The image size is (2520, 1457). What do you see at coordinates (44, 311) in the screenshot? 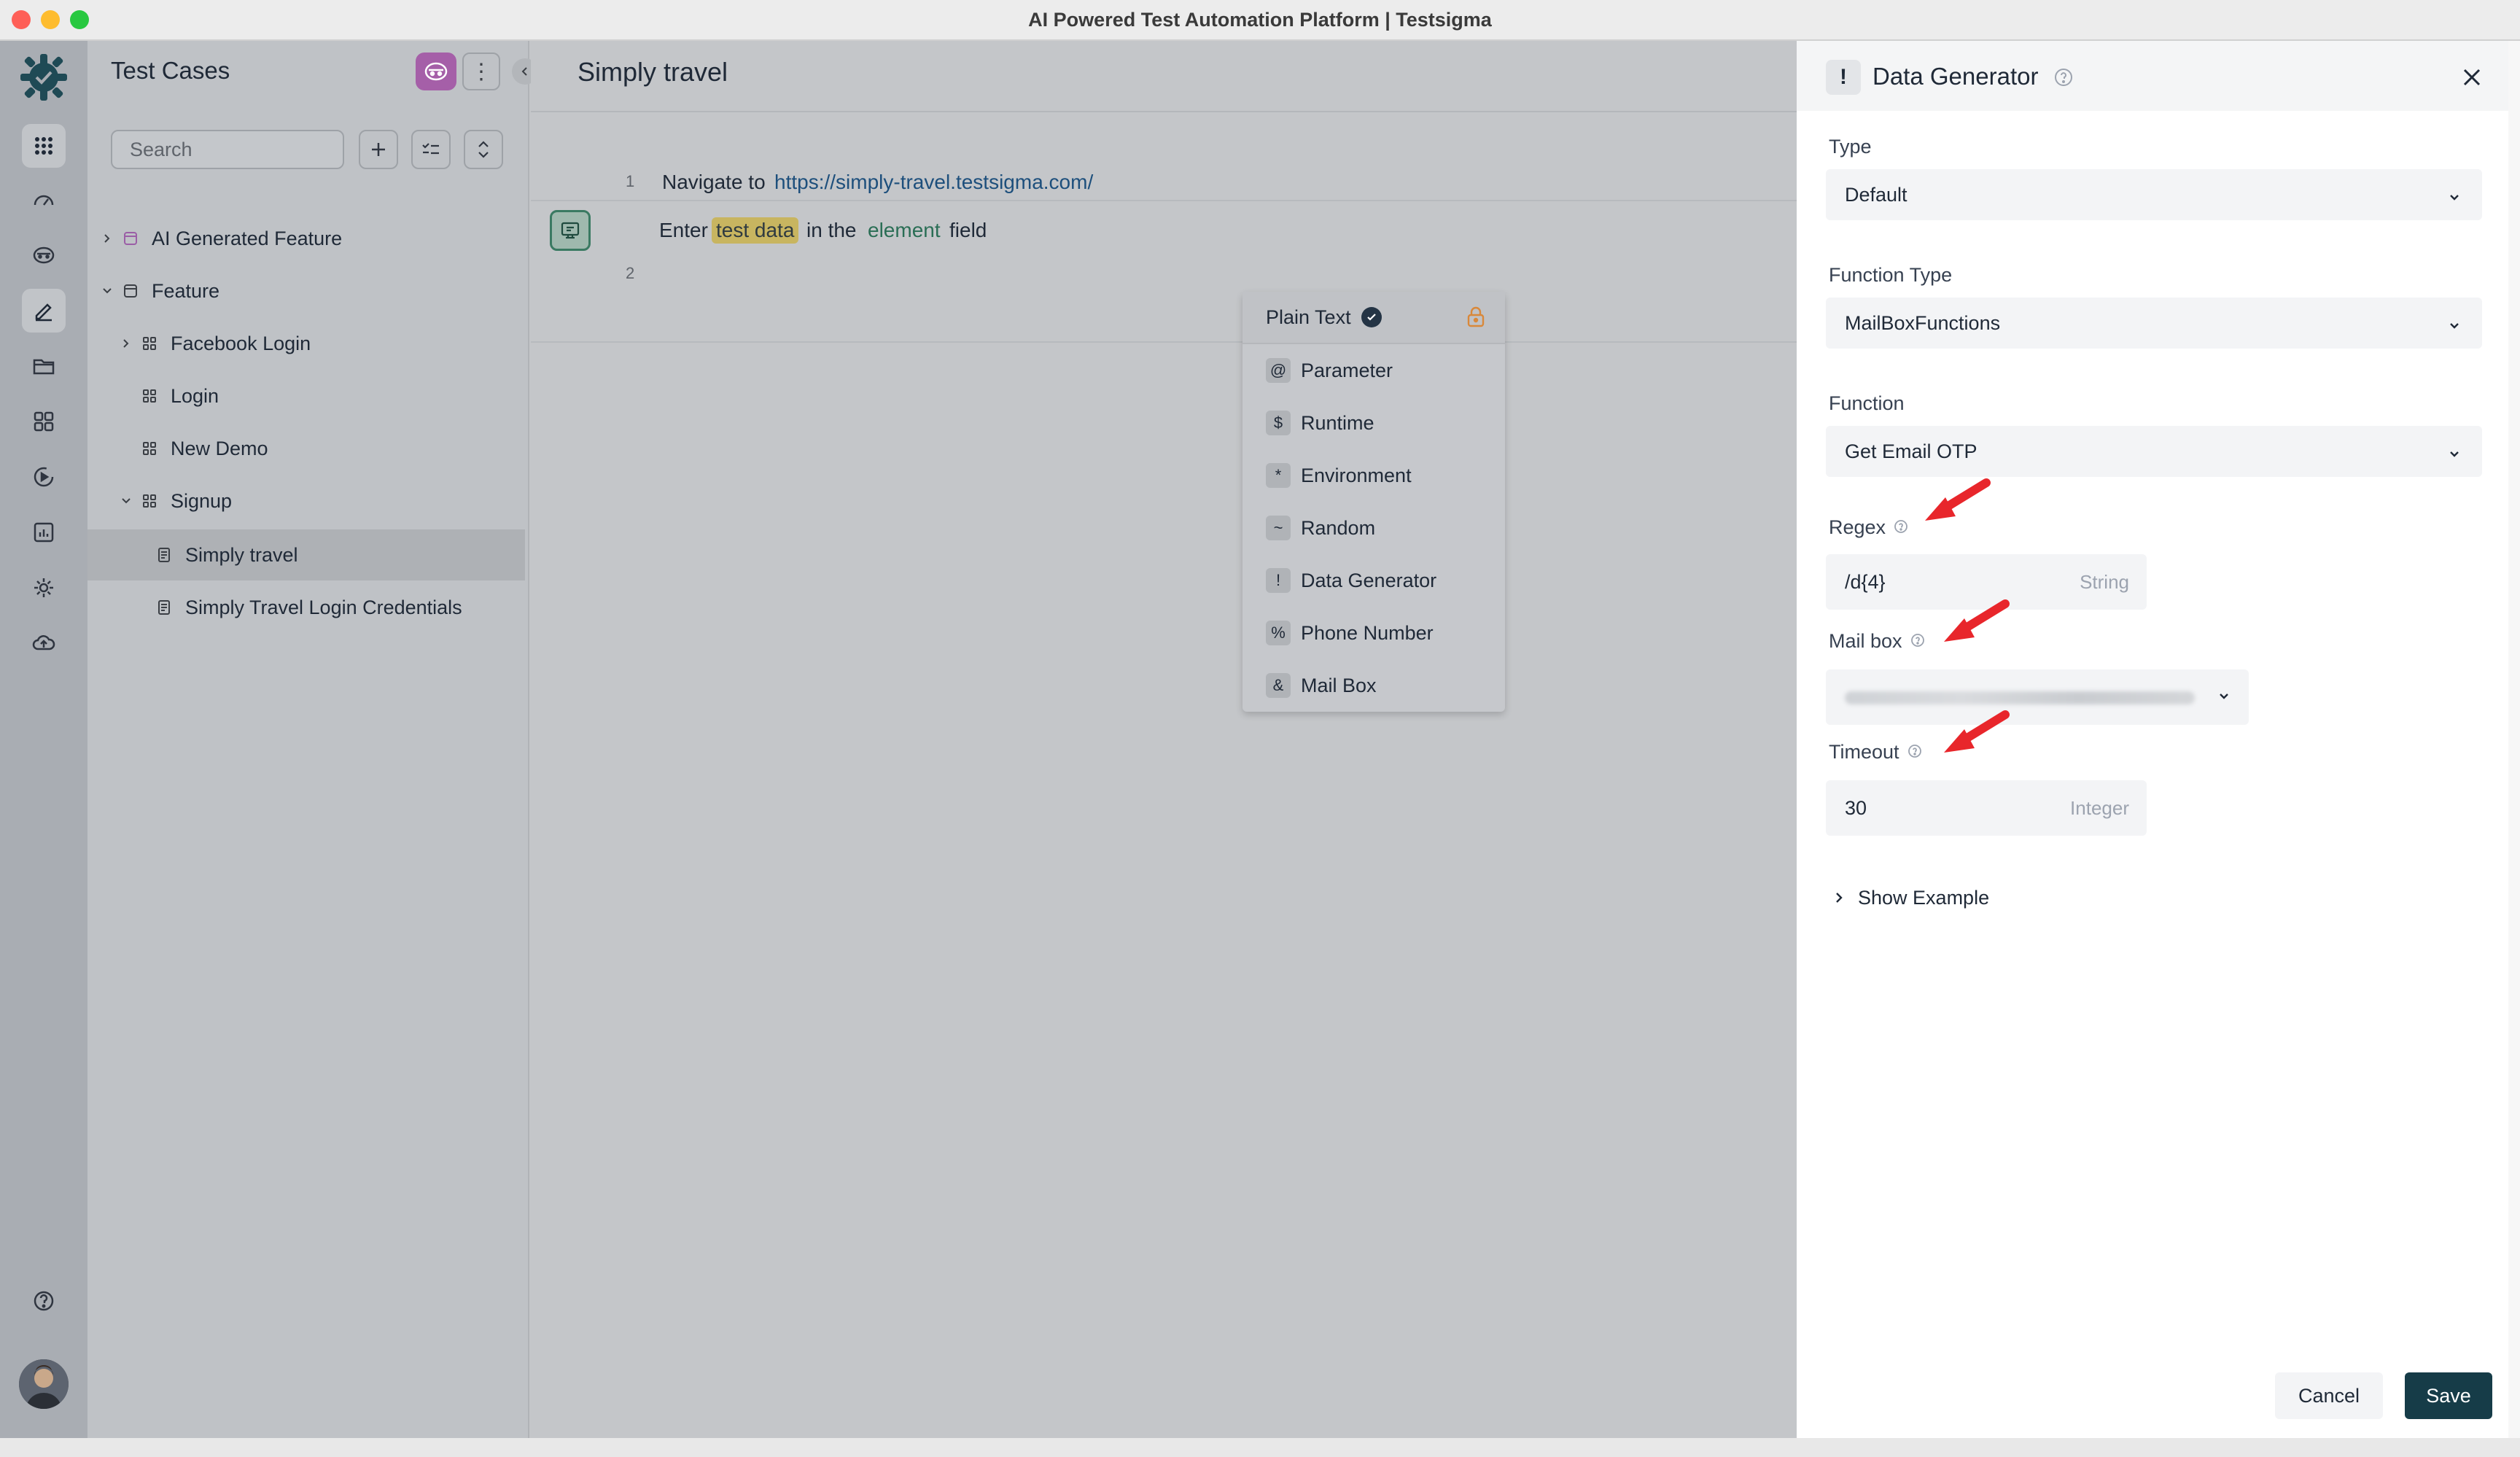
I see `test-authoring-pen-icon` at bounding box center [44, 311].